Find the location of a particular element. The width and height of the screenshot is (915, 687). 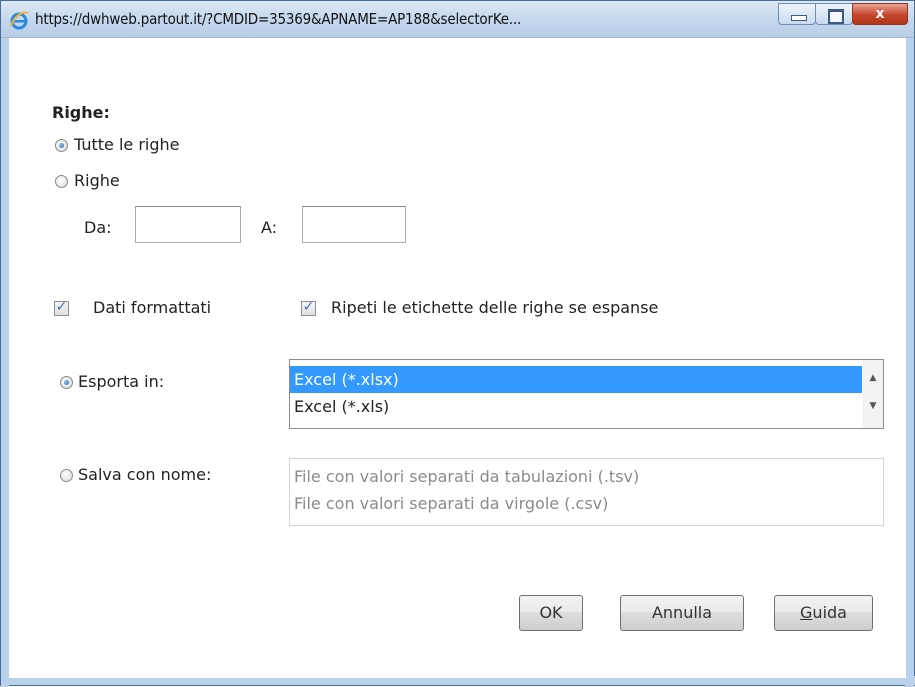

scroll-up-arrow-icon: ▲ is located at coordinates (873, 378).